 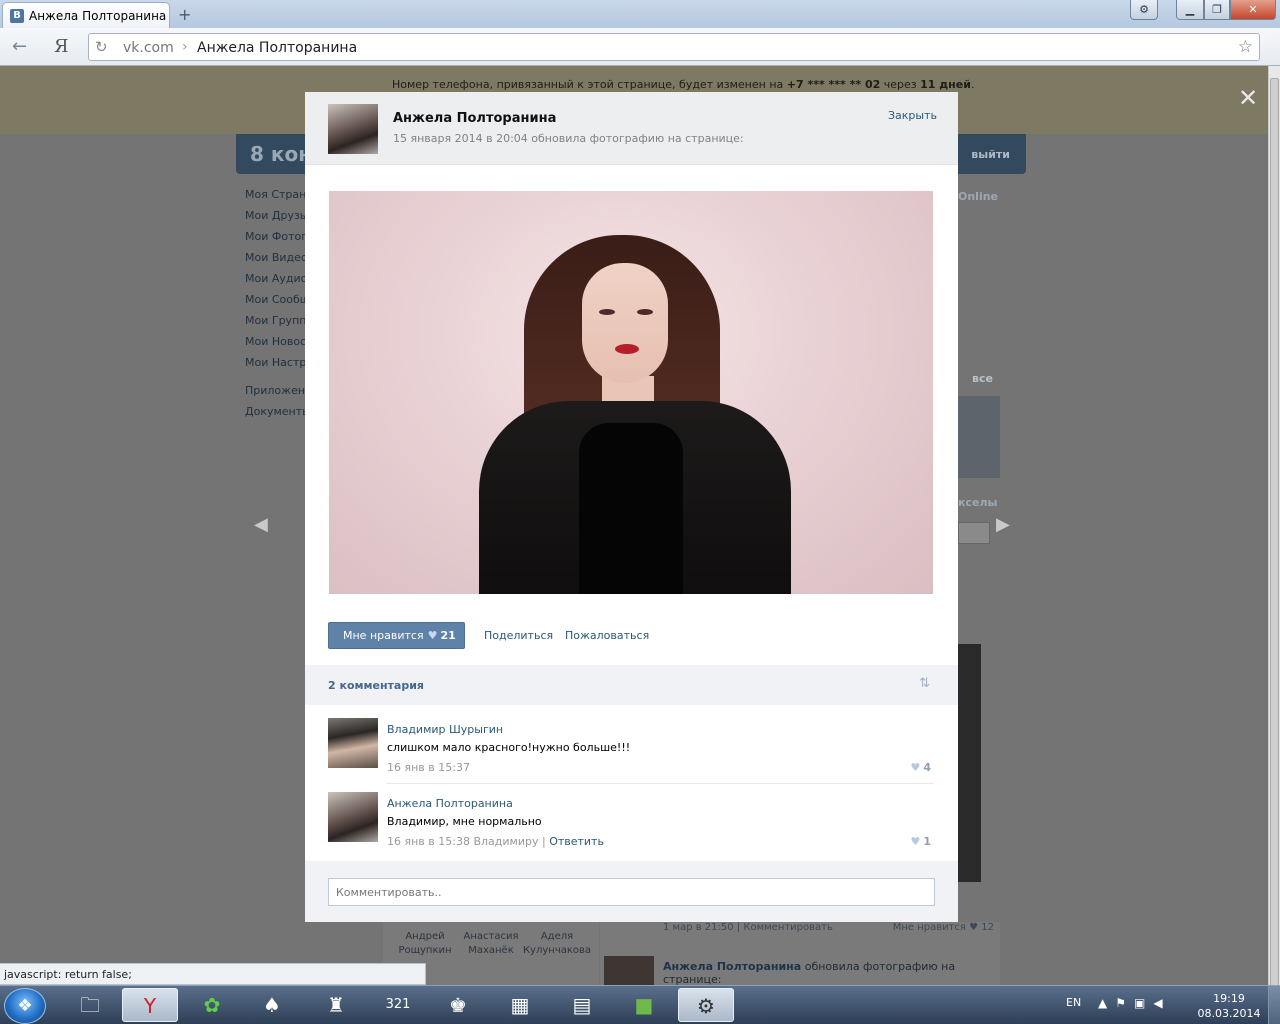 I want to click on photo-top, so click(x=631, y=508).